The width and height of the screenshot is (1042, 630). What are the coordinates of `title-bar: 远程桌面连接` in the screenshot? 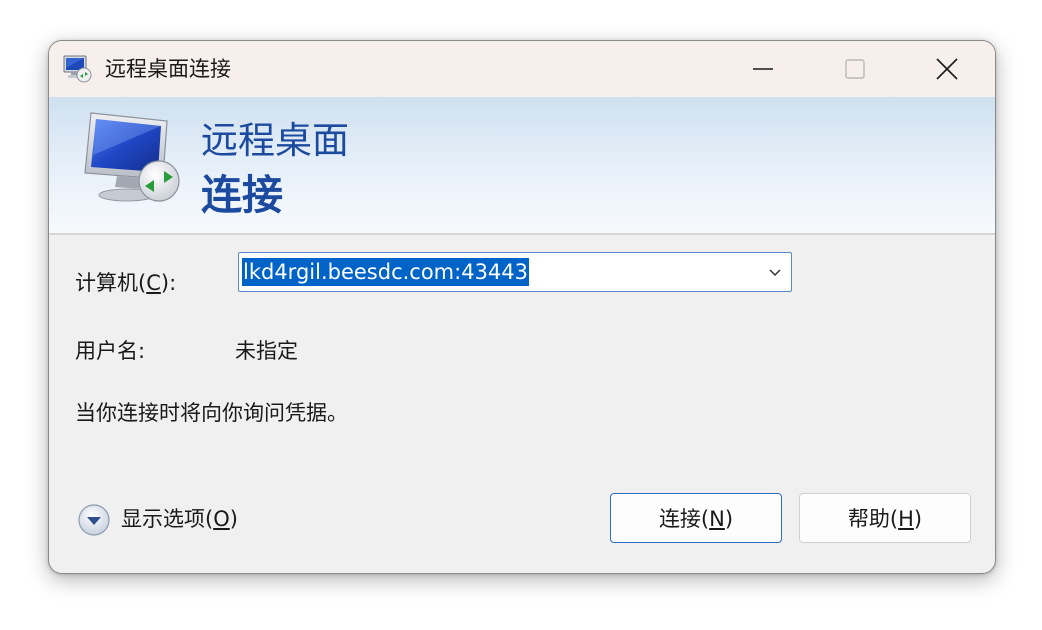 It's located at (522, 69).